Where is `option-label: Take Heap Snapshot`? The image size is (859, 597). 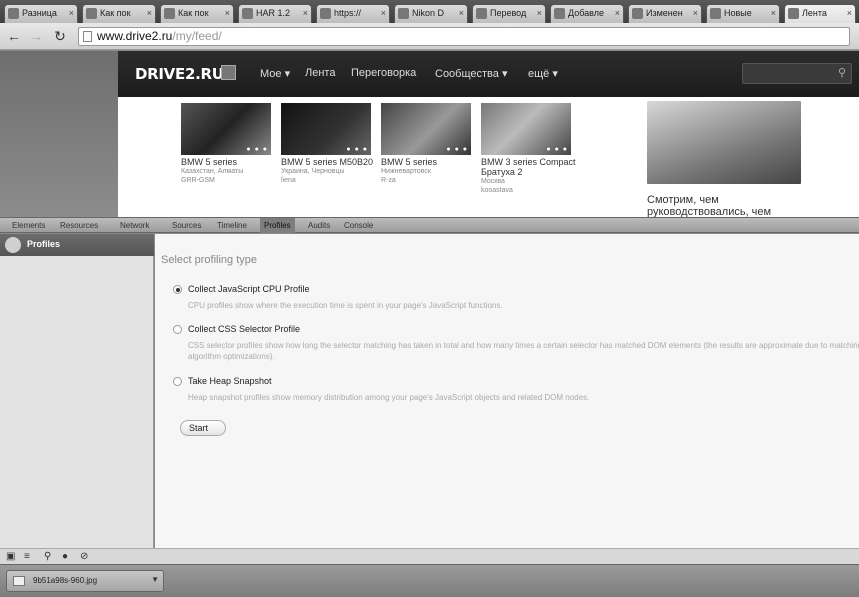 option-label: Take Heap Snapshot is located at coordinates (230, 381).